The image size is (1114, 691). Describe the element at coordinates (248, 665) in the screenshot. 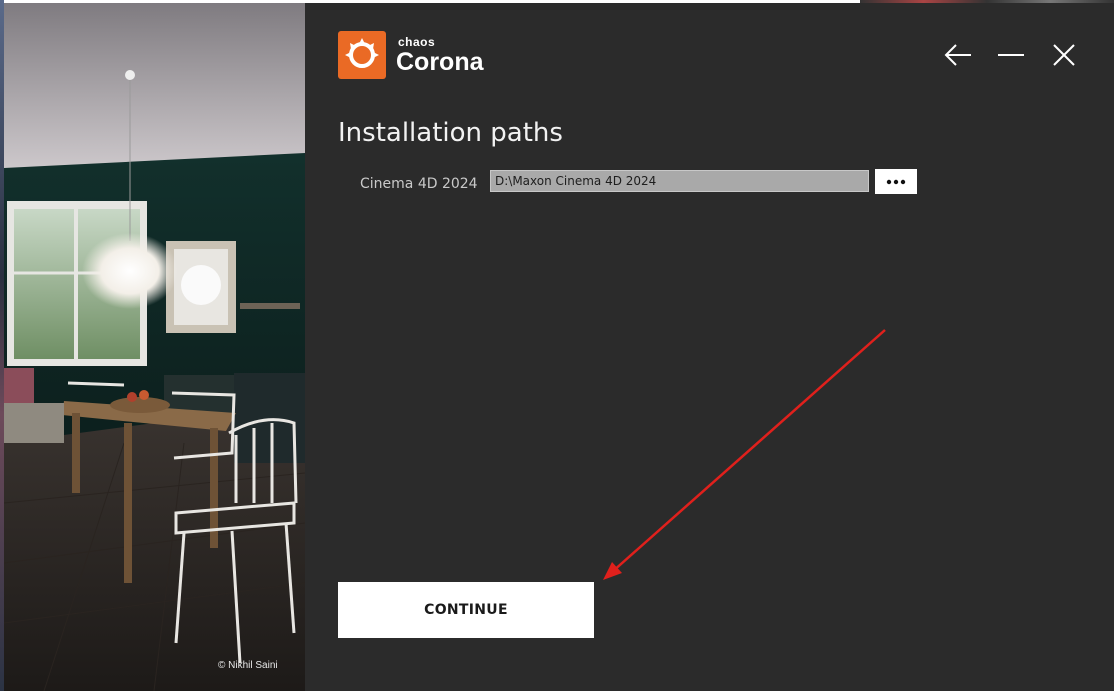

I see `photo-credit: © Nikhil Saini` at that location.